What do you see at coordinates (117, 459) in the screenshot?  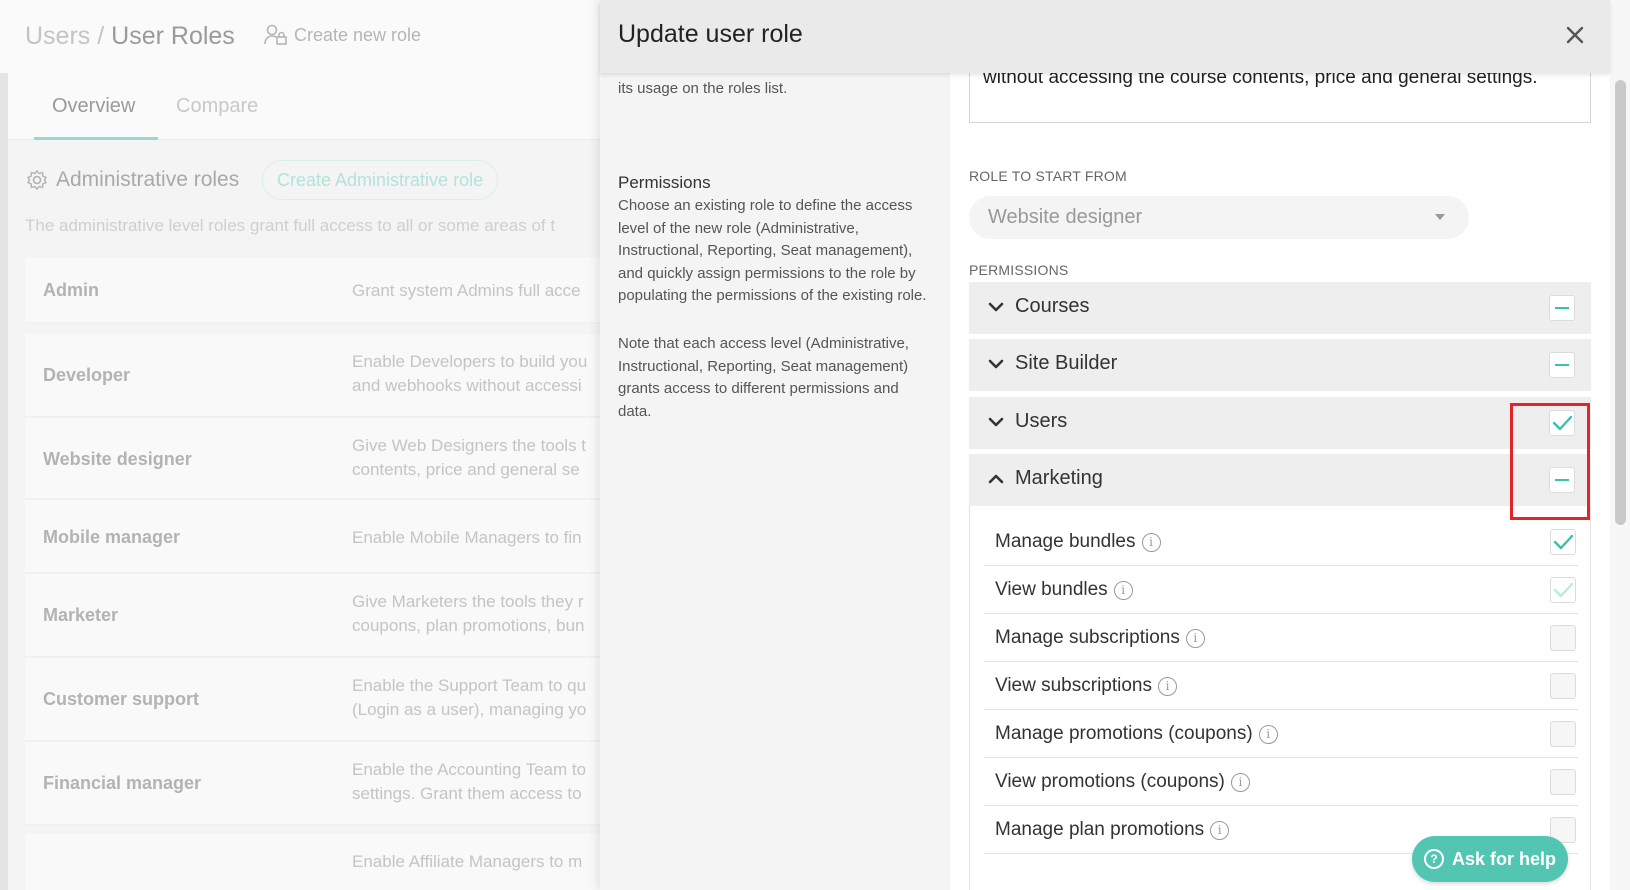 I see `role-name: Website designer` at bounding box center [117, 459].